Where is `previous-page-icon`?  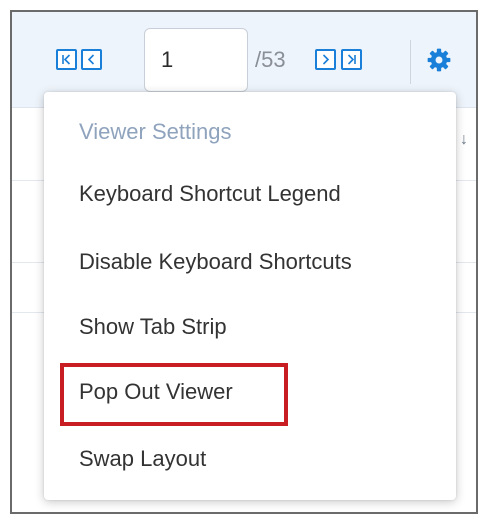 previous-page-icon is located at coordinates (91, 59).